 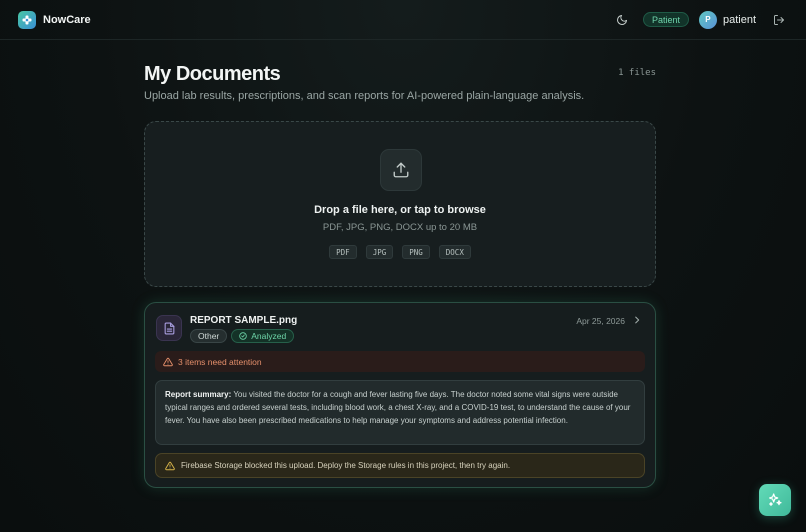 I want to click on page-title: My Documents, so click(x=212, y=74).